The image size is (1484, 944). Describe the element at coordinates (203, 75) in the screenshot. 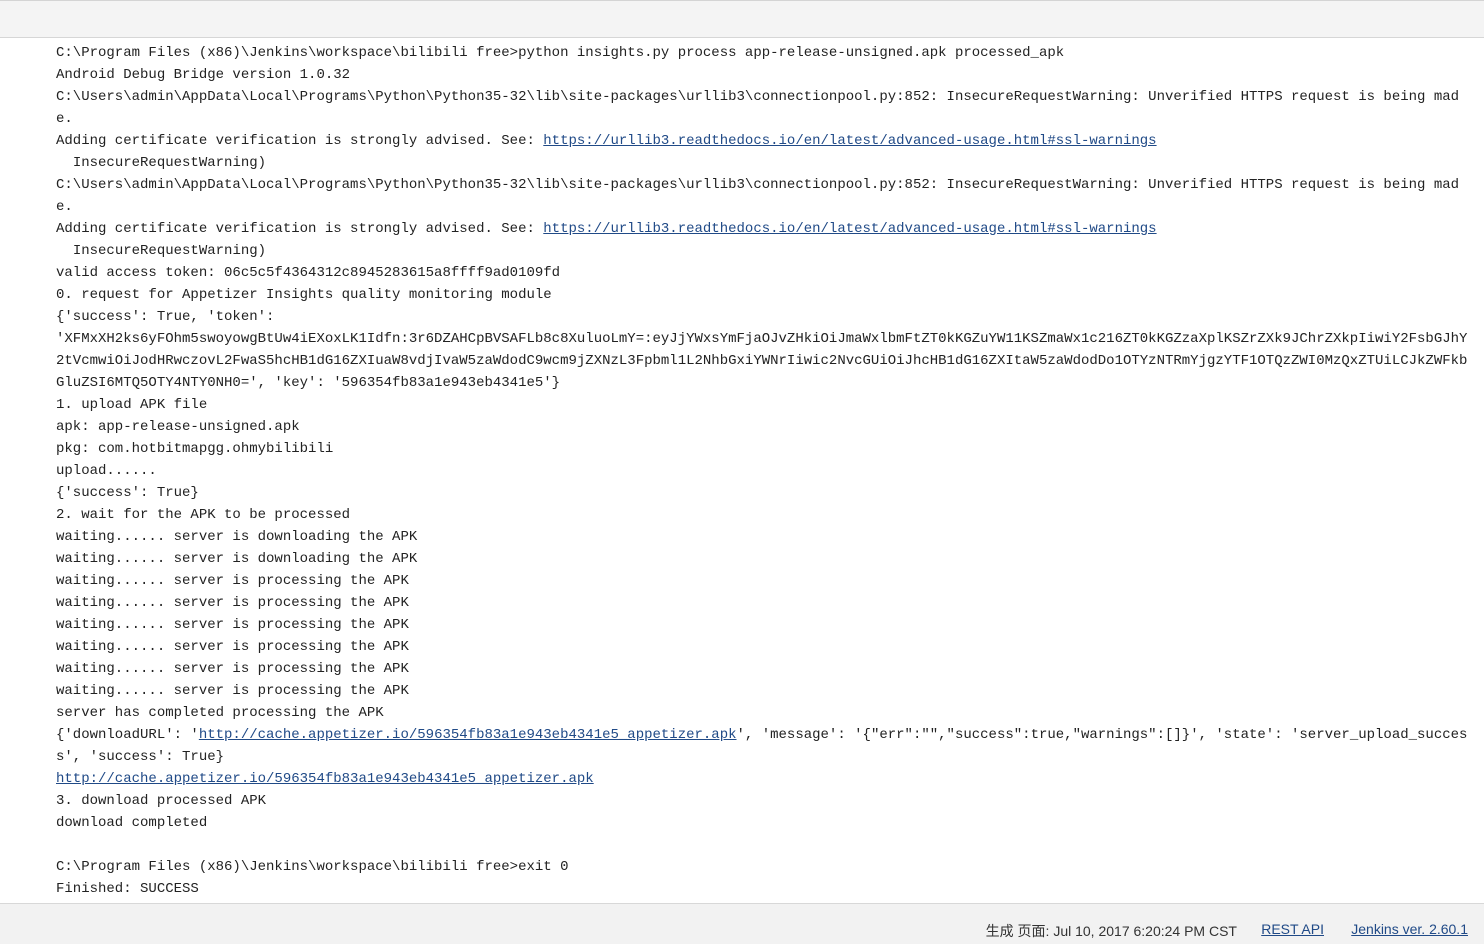

I see `console-line-text: Android Debug Bridge version 1.0.32` at that location.